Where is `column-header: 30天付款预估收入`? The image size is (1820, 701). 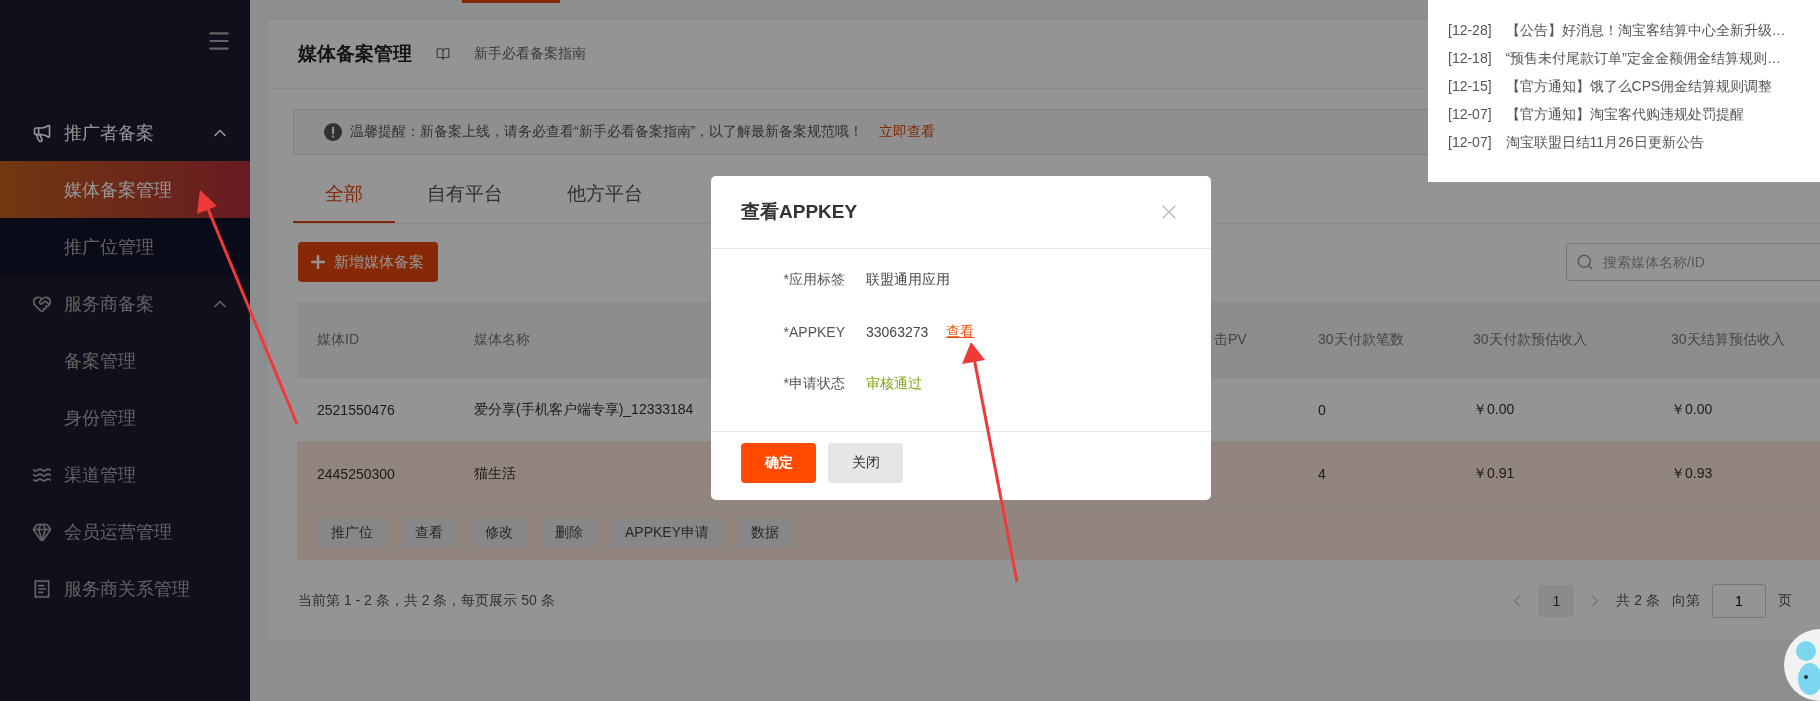
column-header: 30天付款预估收入 is located at coordinates (1530, 339).